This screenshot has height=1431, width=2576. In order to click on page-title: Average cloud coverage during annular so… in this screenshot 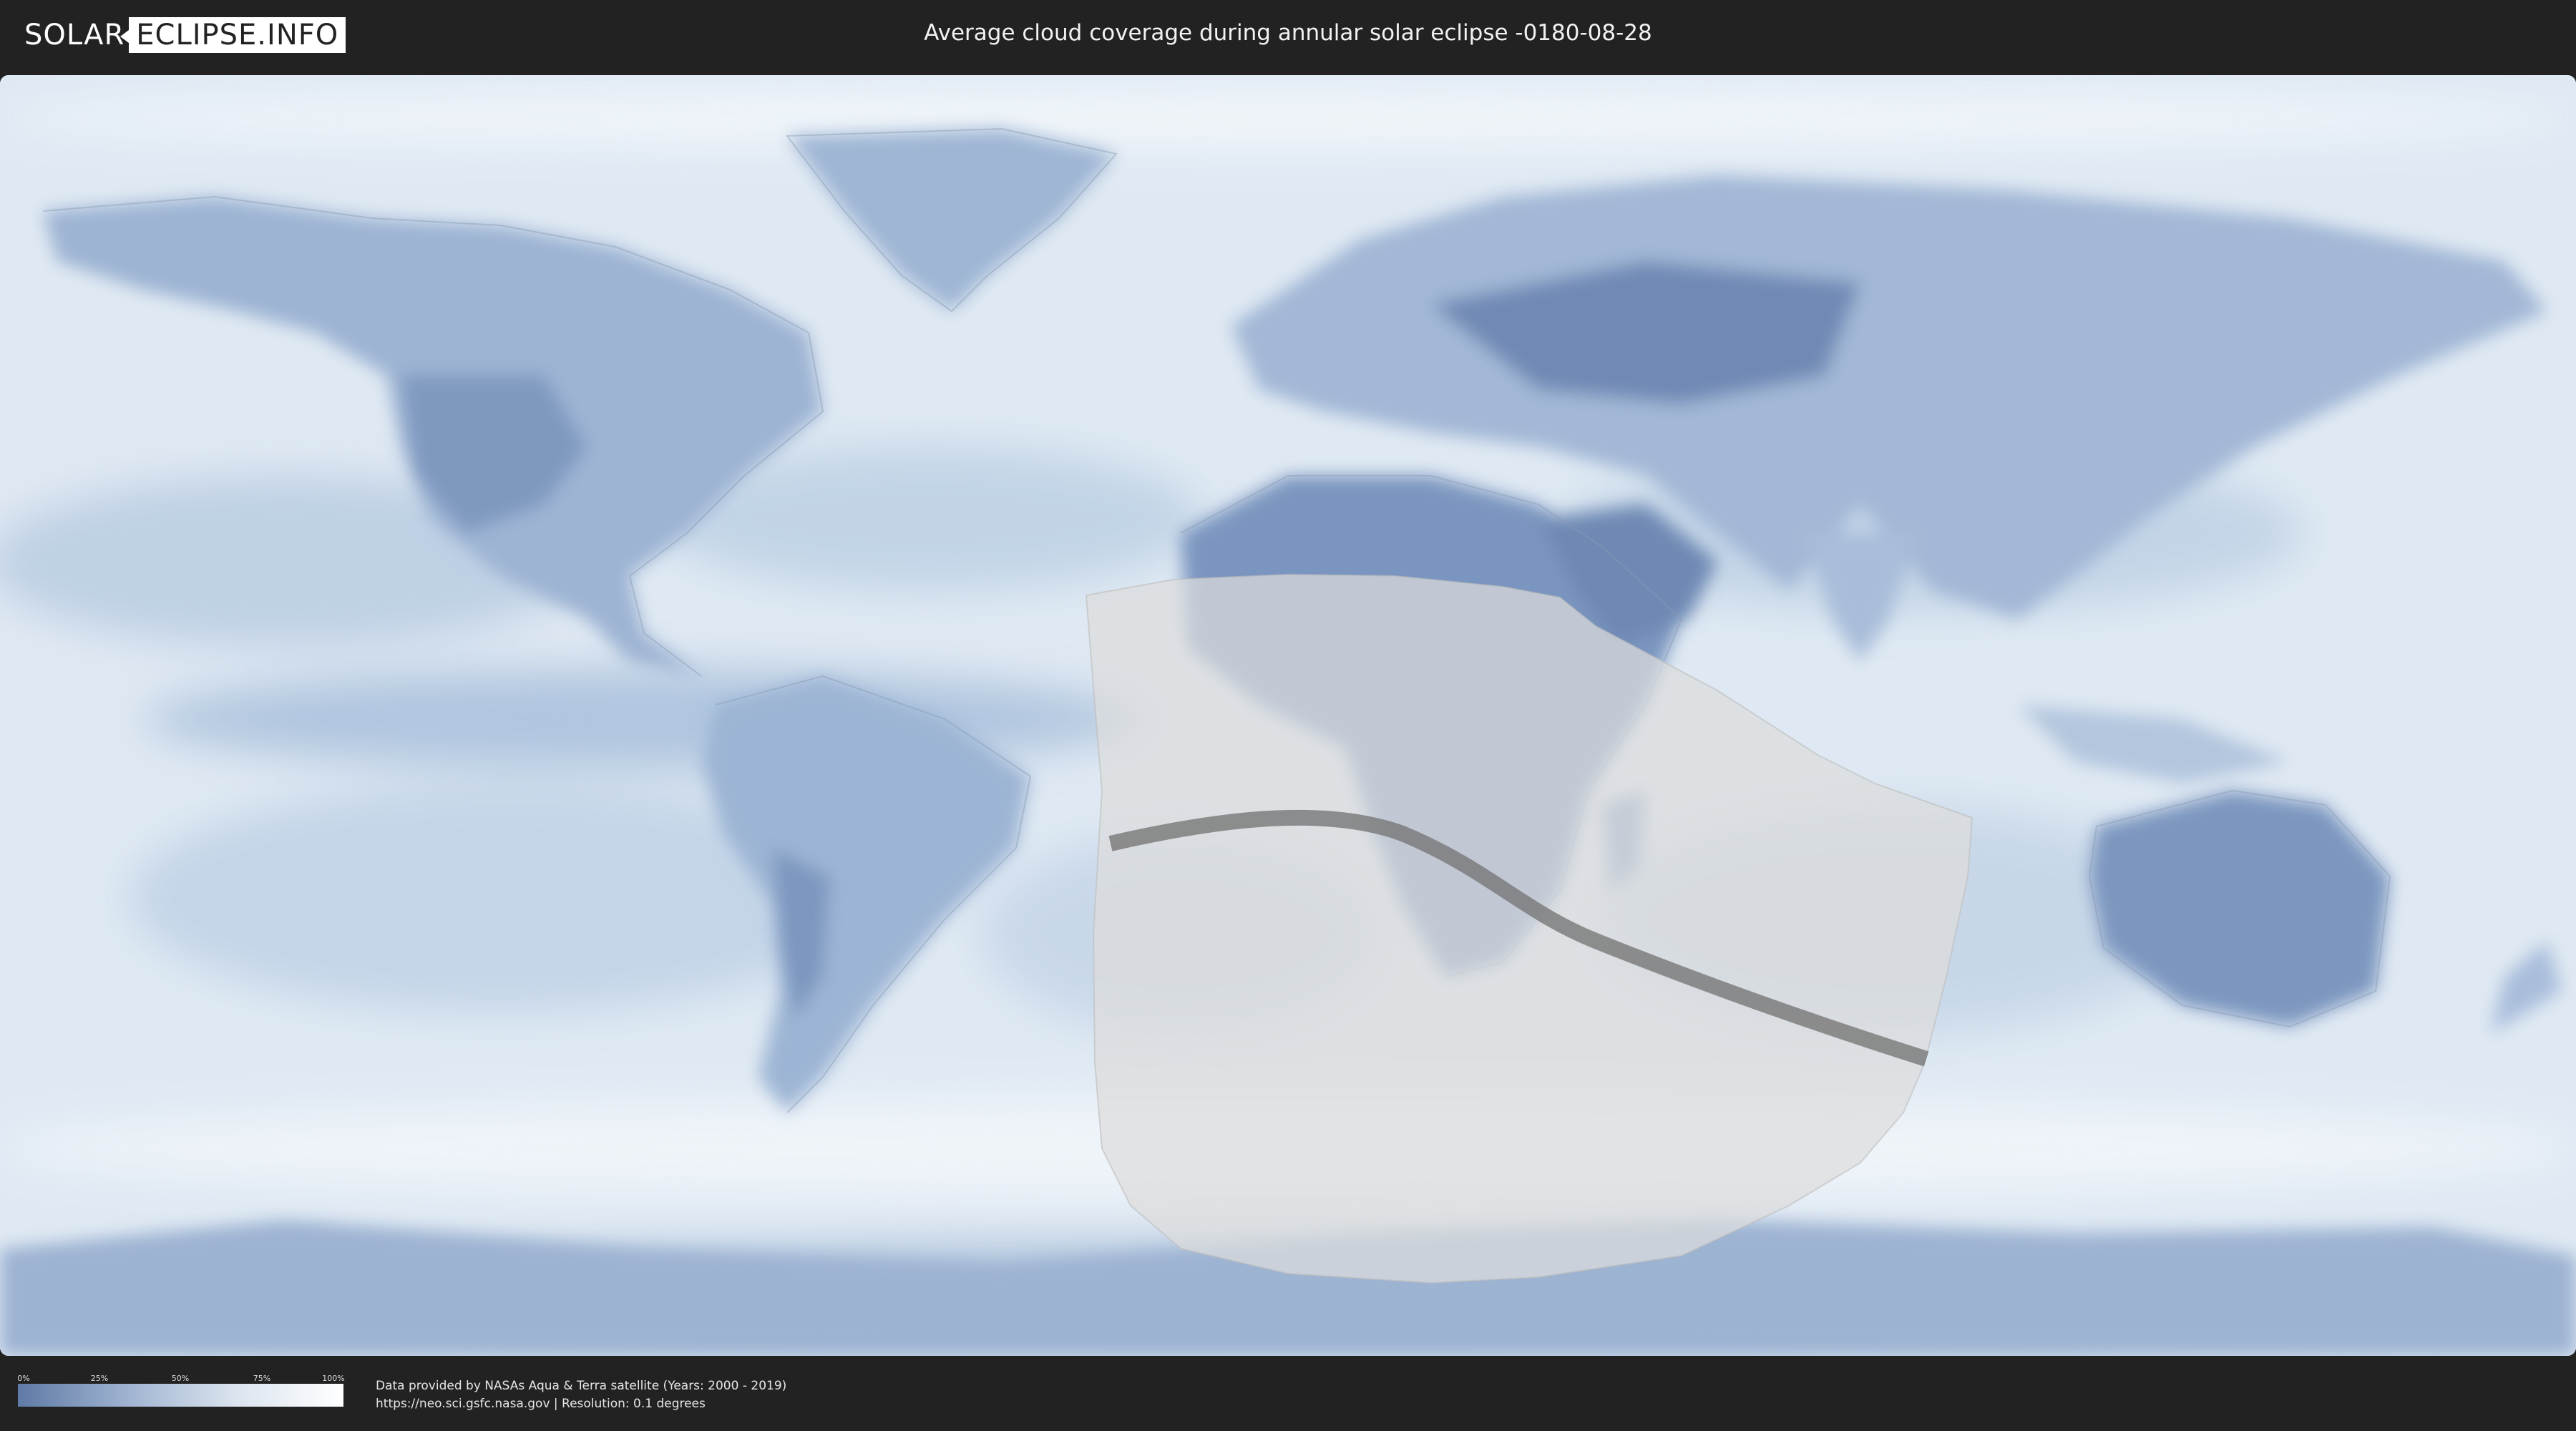, I will do `click(1288, 33)`.